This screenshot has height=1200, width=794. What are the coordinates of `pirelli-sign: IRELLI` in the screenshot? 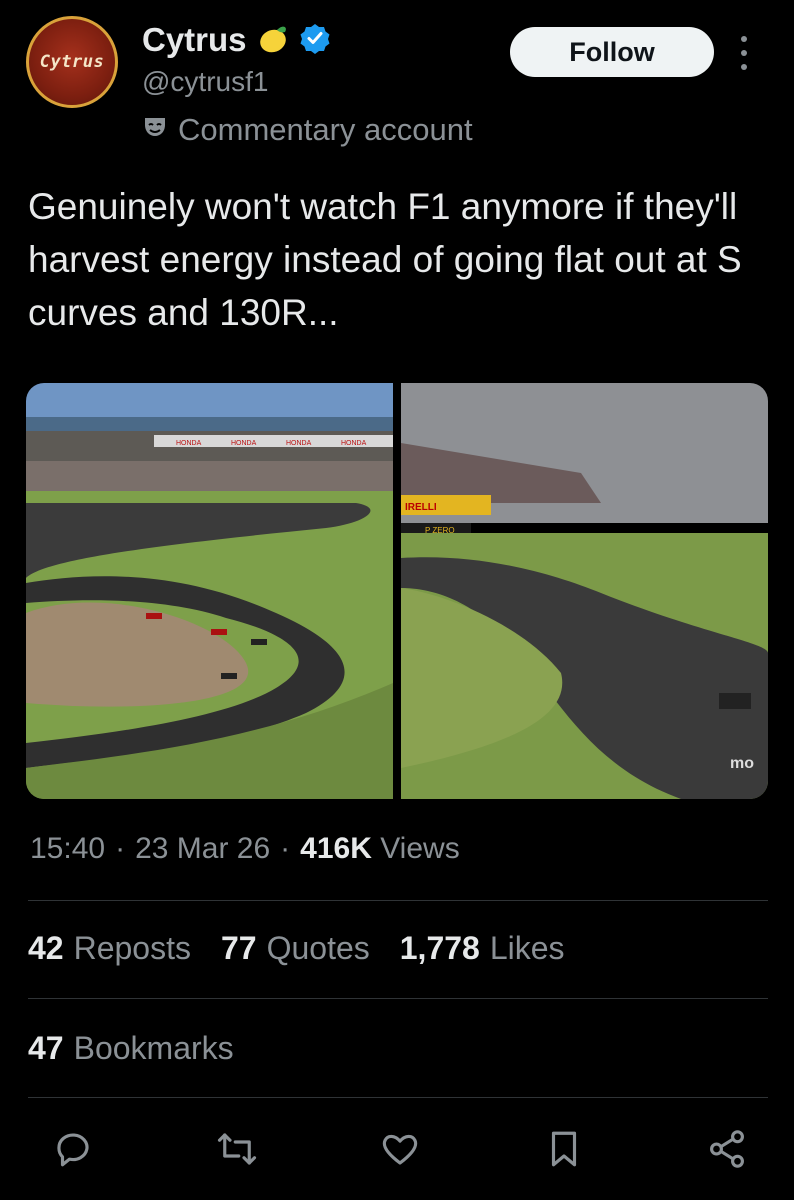 It's located at (421, 507).